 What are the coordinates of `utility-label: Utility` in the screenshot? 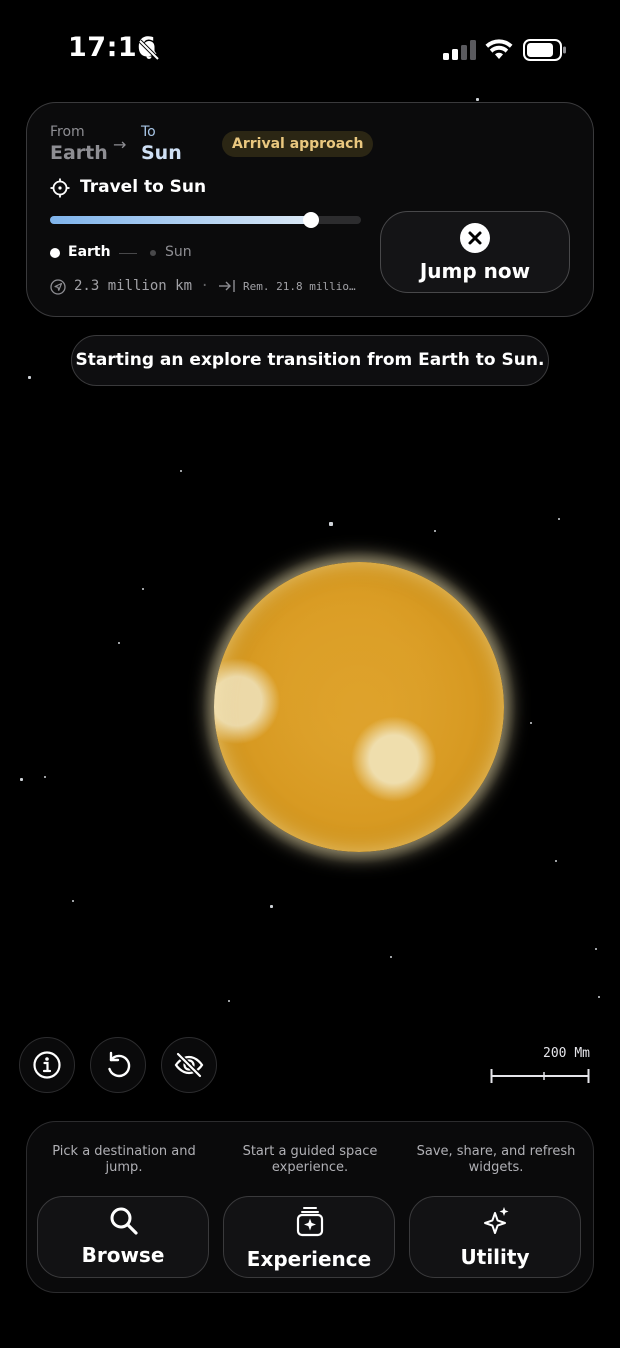 It's located at (495, 1257).